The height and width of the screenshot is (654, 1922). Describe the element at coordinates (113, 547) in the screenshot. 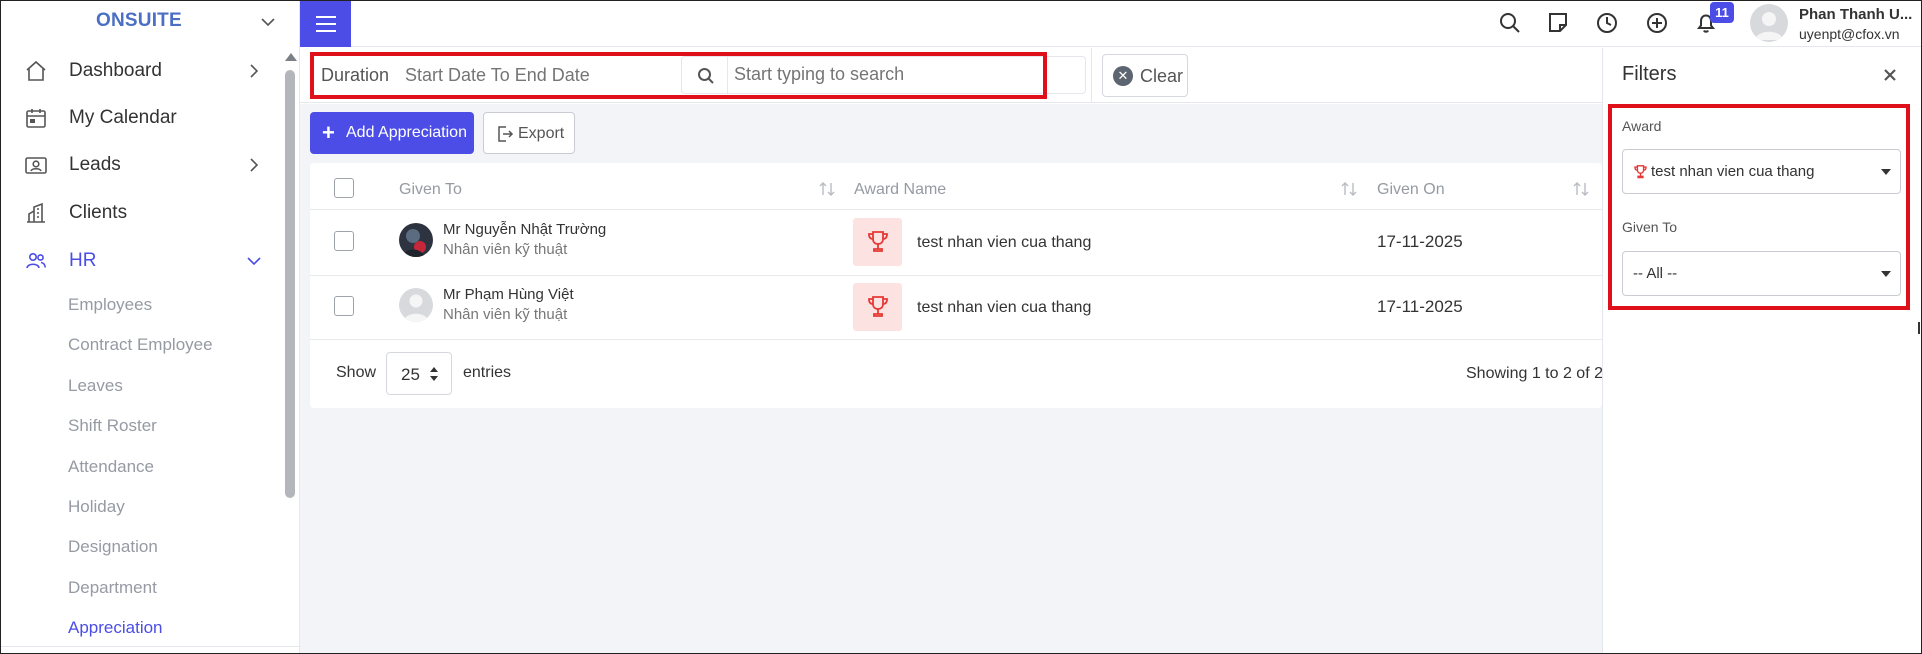

I see `sidebar-subitem-designation: Designation` at that location.